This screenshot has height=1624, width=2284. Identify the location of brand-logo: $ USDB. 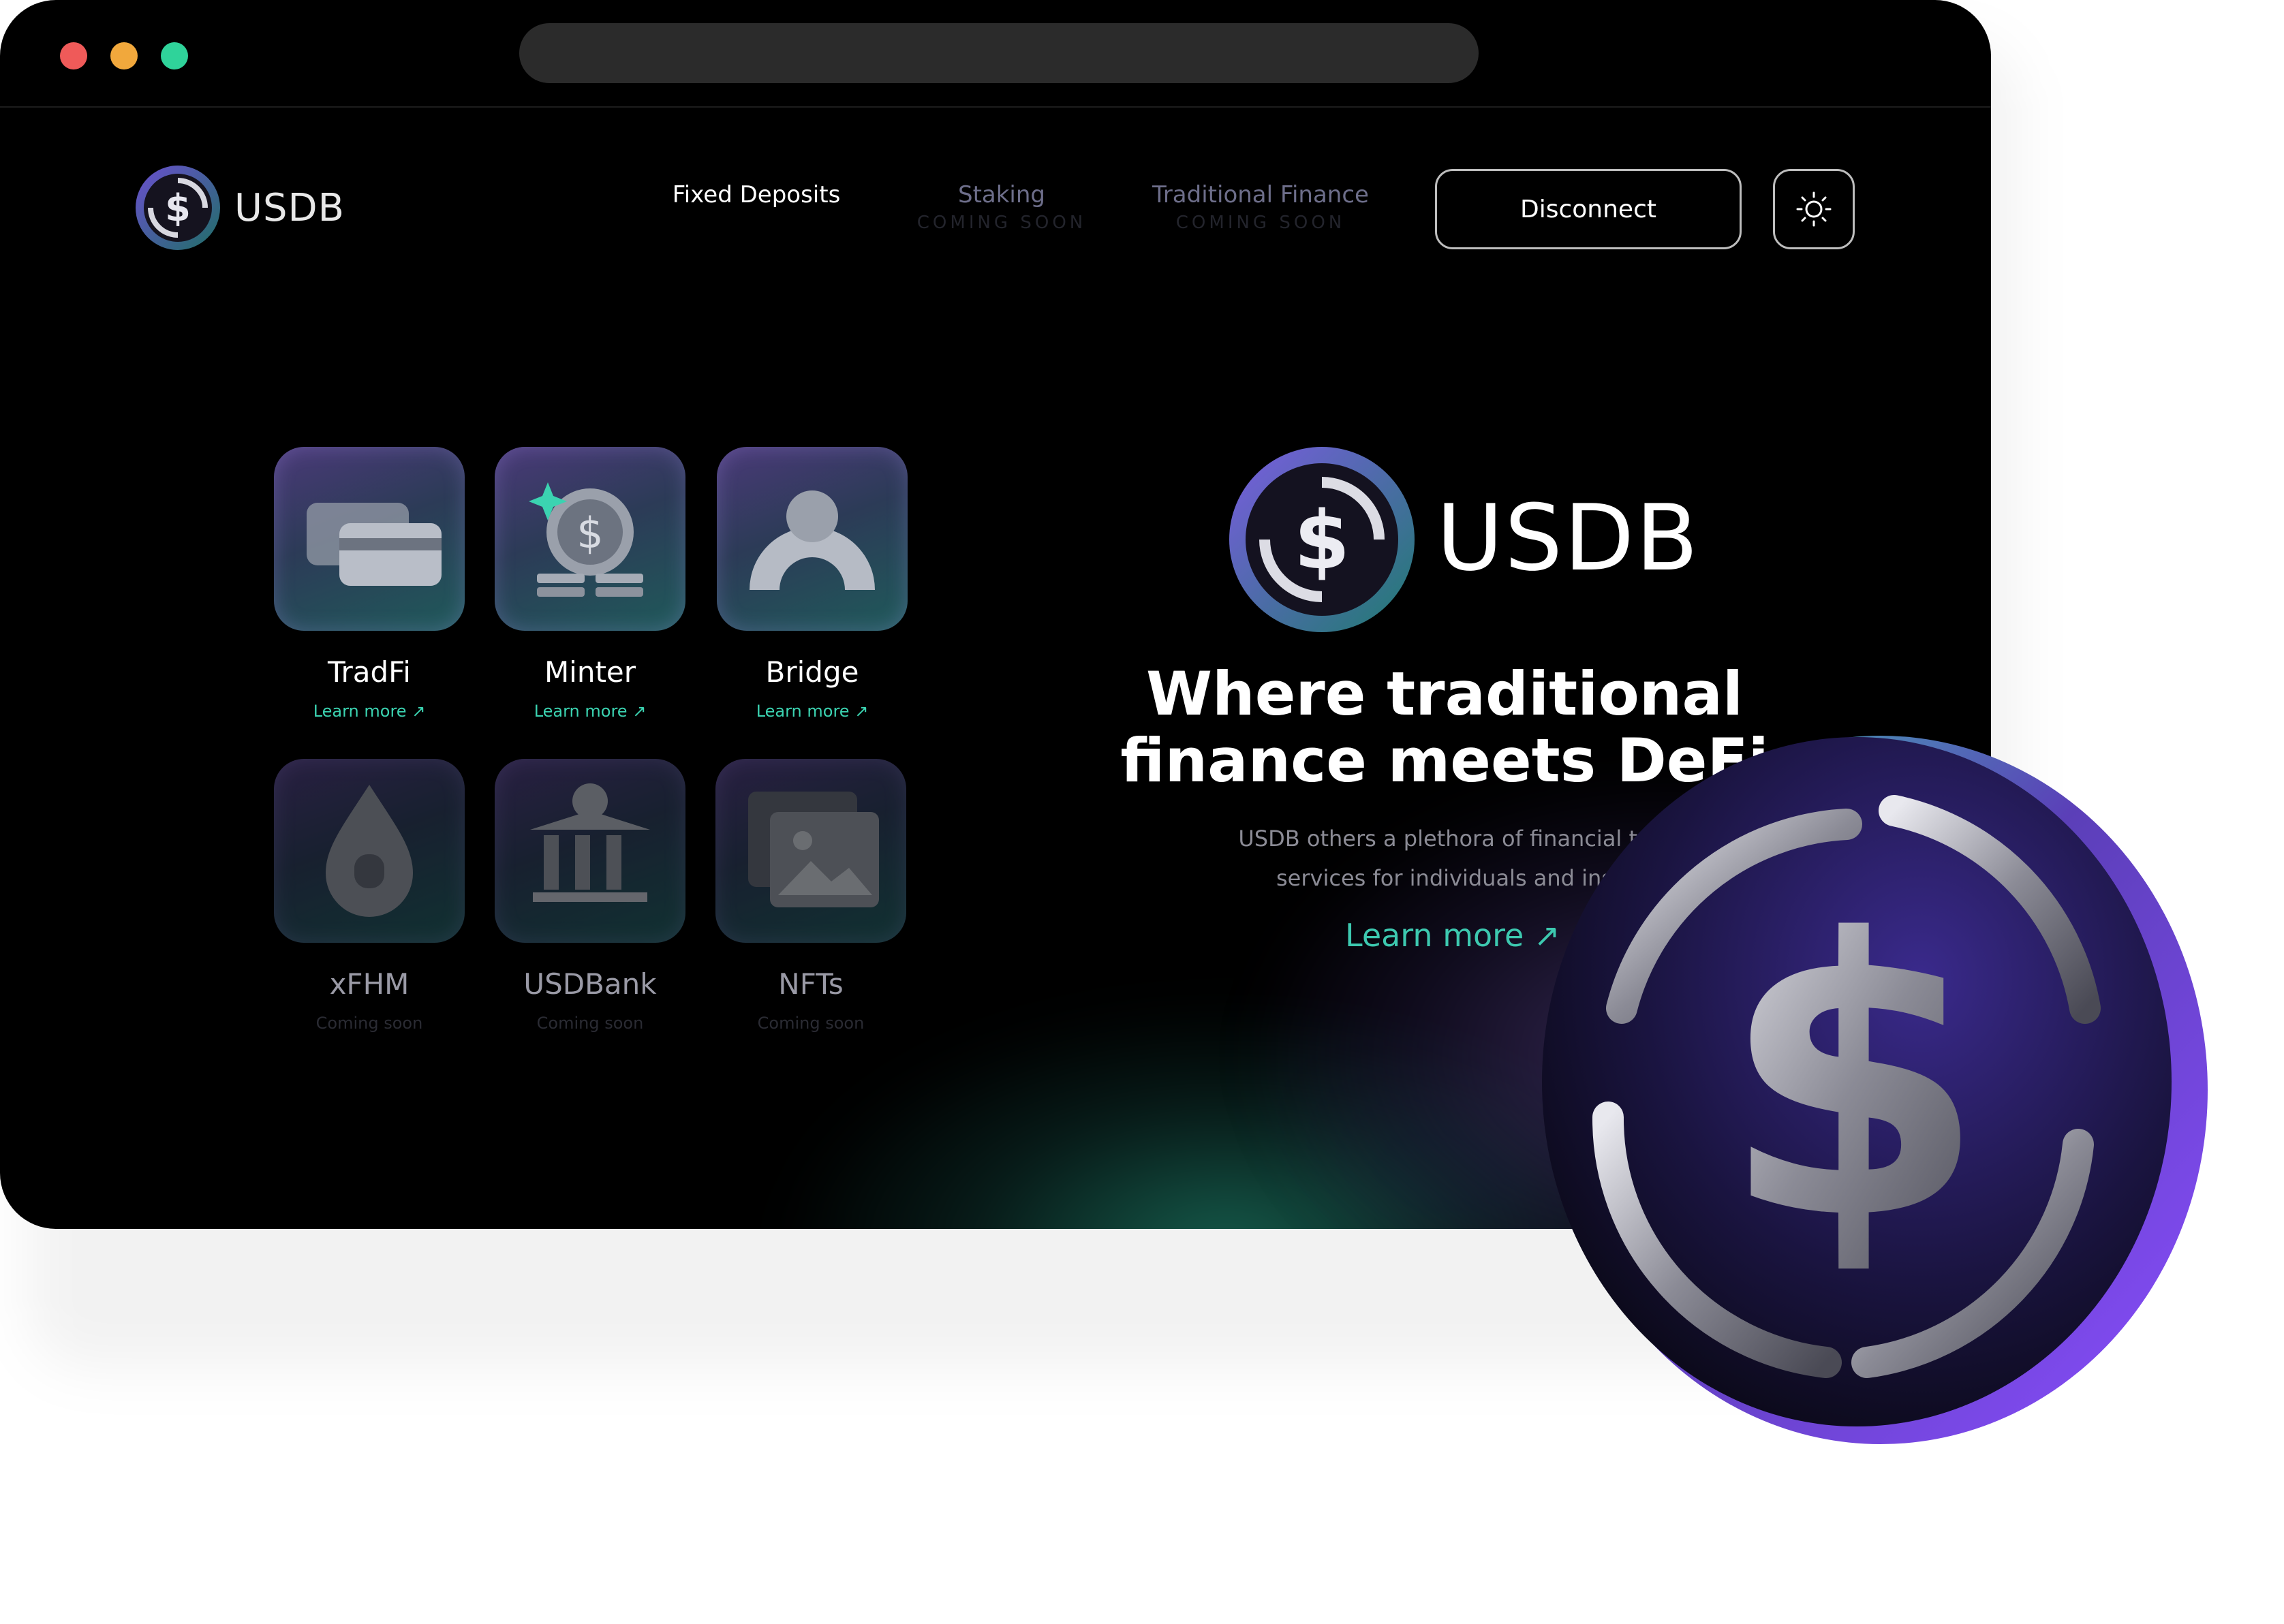
(239, 207).